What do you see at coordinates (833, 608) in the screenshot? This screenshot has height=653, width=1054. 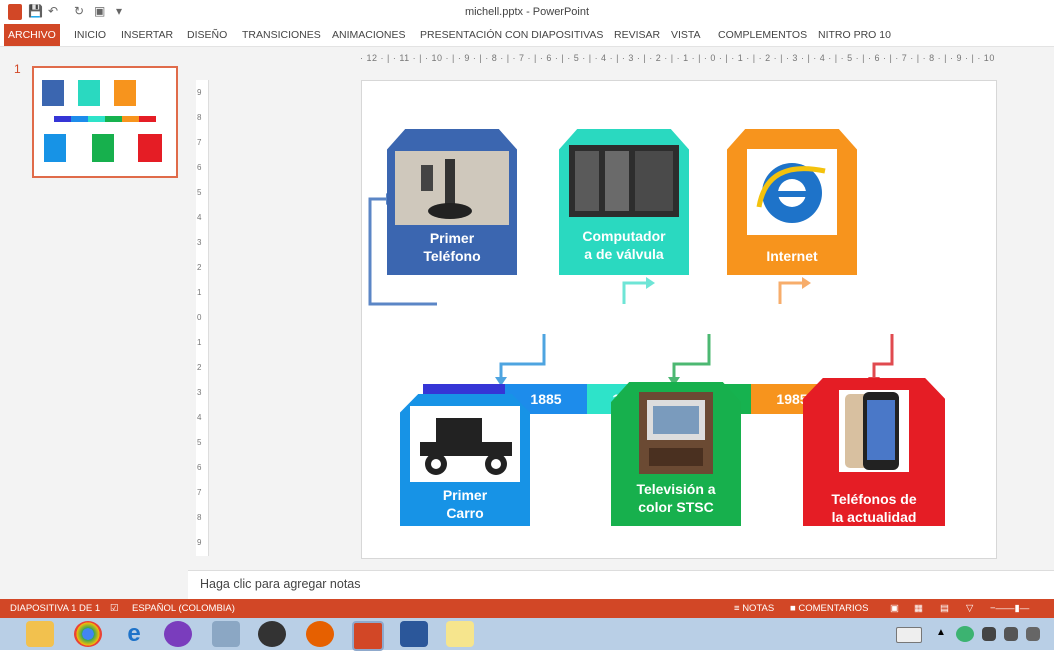 I see `comments-button-label: COMENTARIOS` at bounding box center [833, 608].